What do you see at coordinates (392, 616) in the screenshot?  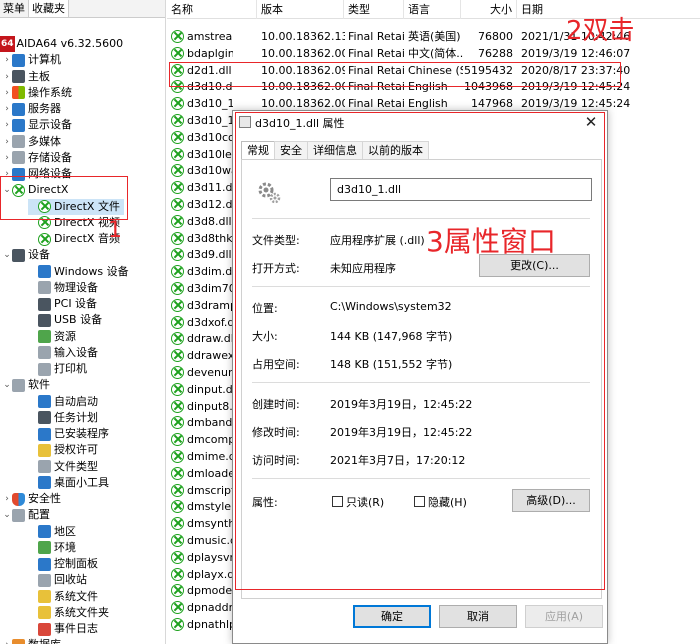 I see `ok-button: 确定` at bounding box center [392, 616].